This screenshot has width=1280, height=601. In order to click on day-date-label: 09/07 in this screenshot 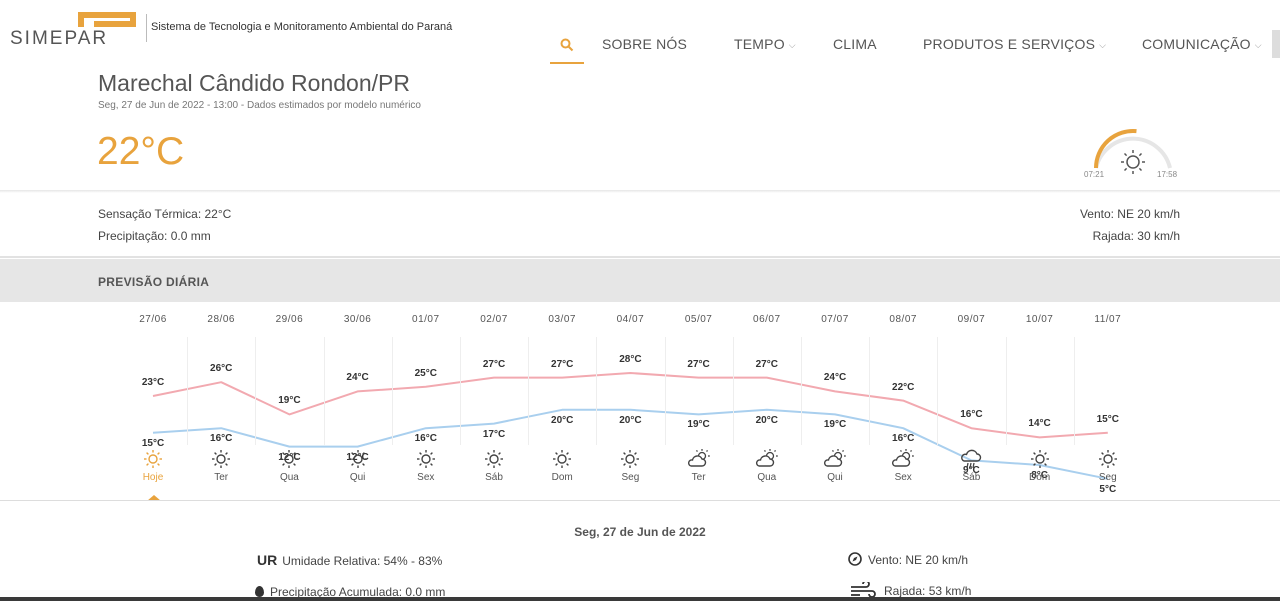, I will do `click(971, 319)`.